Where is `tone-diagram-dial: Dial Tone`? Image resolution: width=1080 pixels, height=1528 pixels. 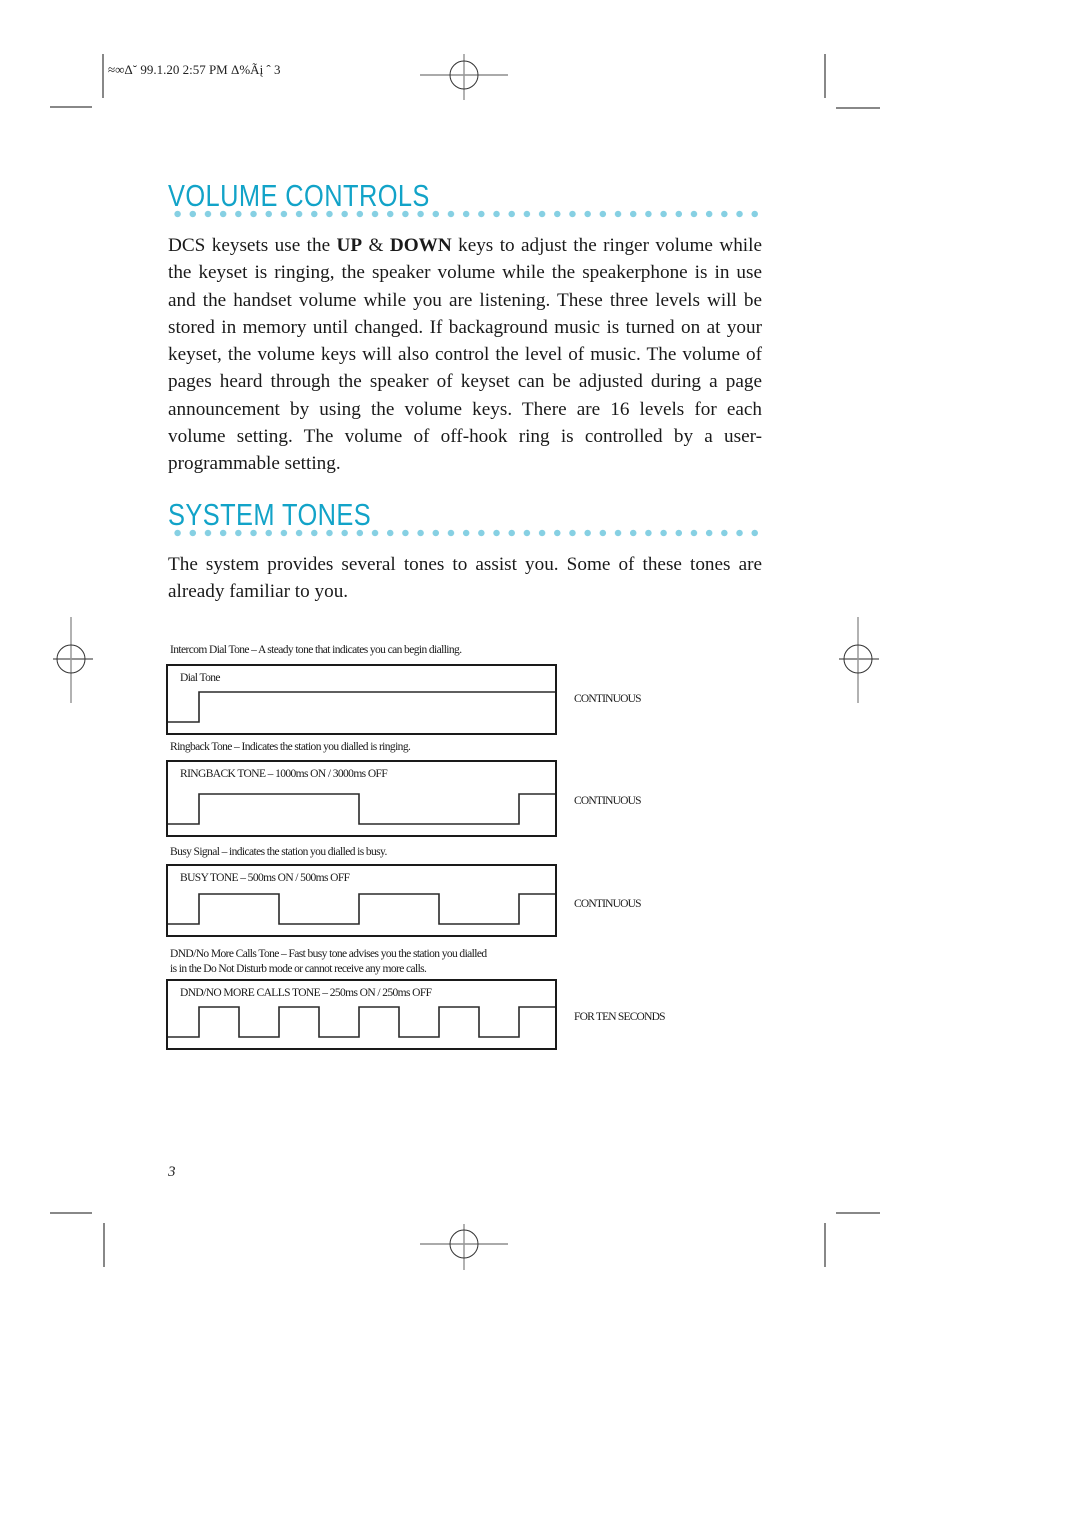
tone-diagram-dial: Dial Tone is located at coordinates (361, 699).